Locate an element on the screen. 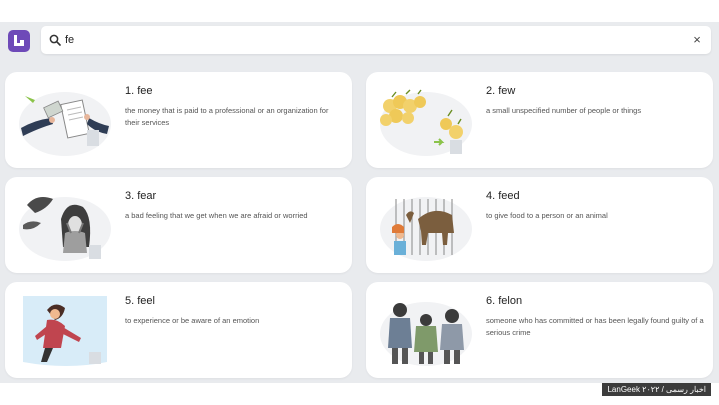  fee-illustration is located at coordinates (65, 124).